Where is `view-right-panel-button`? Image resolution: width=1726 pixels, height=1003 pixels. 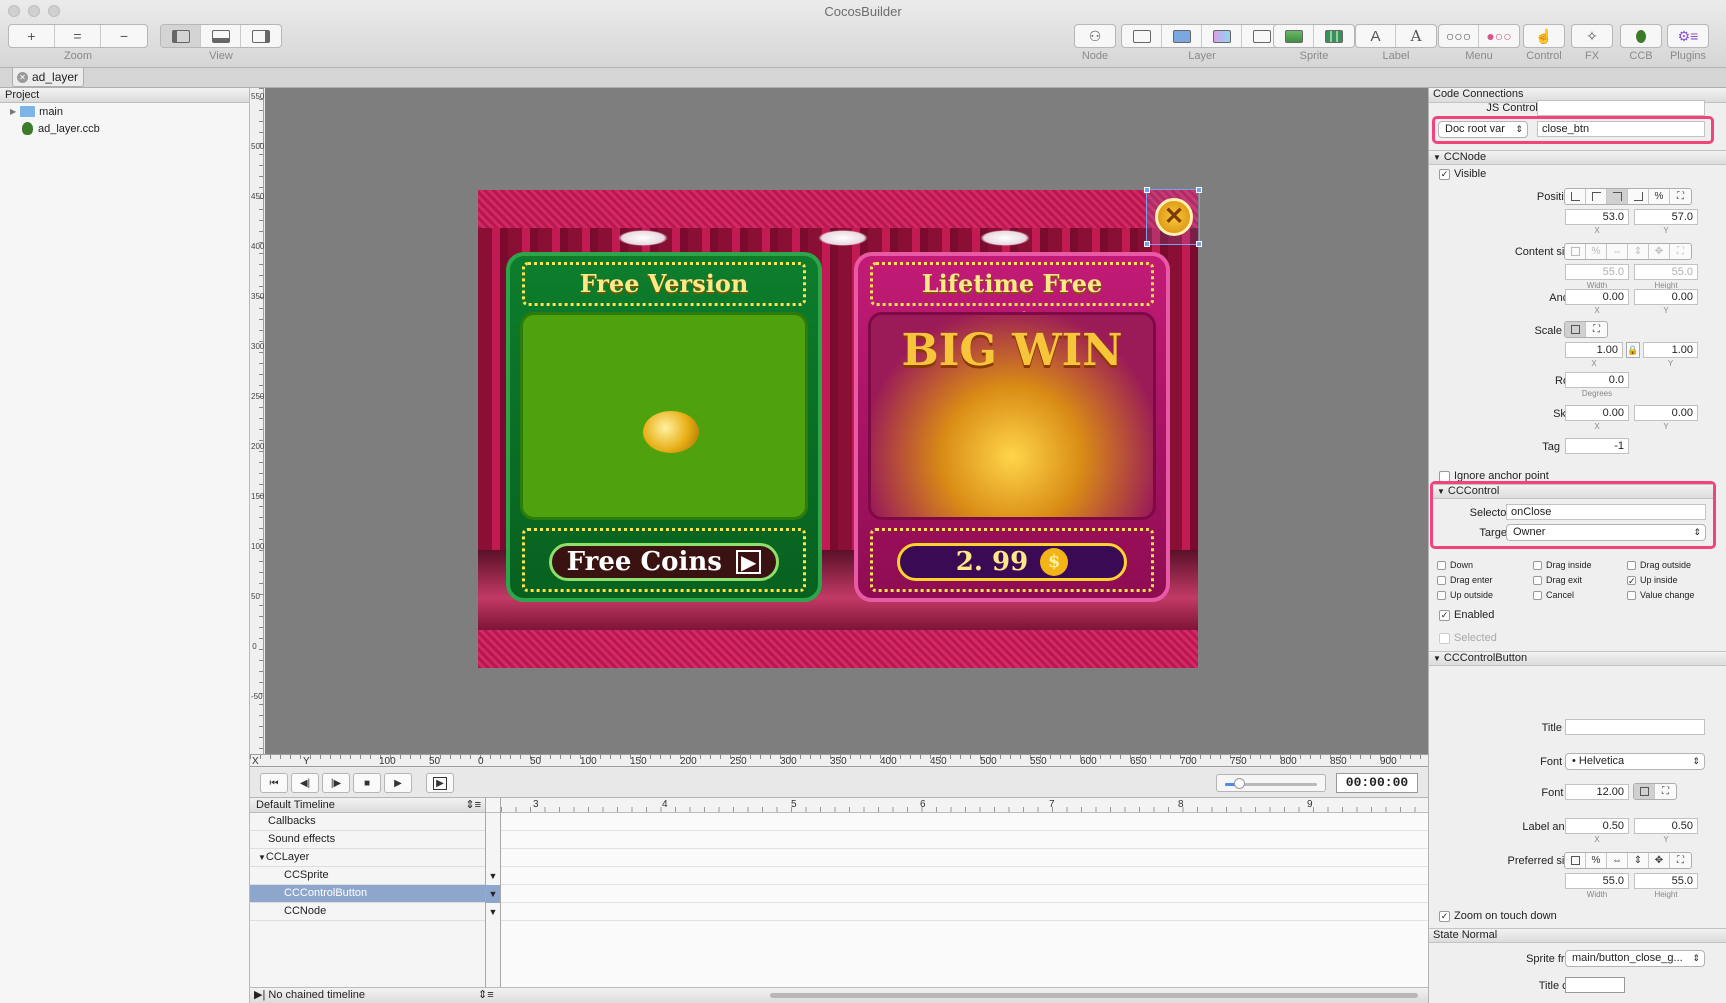
view-right-panel-button is located at coordinates (261, 36).